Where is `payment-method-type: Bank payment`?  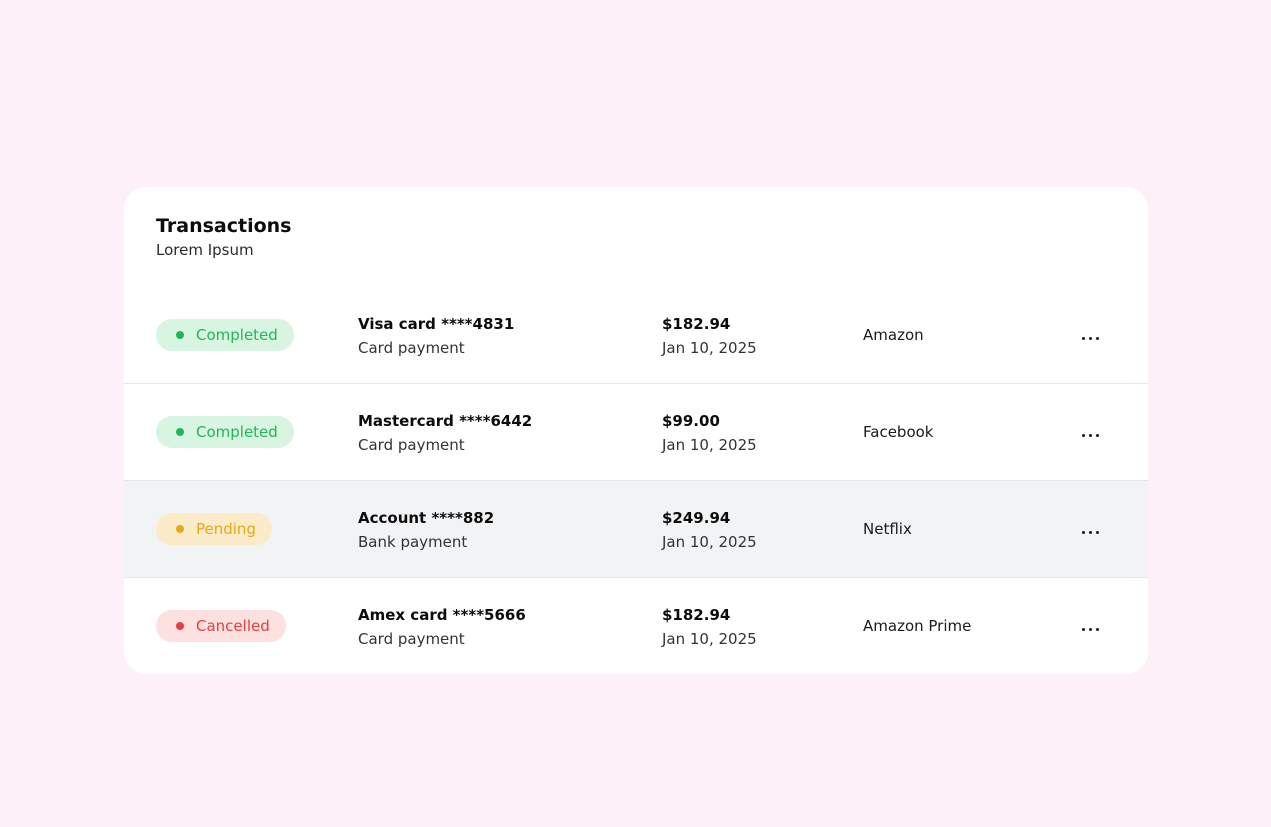
payment-method-type: Bank payment is located at coordinates (413, 542).